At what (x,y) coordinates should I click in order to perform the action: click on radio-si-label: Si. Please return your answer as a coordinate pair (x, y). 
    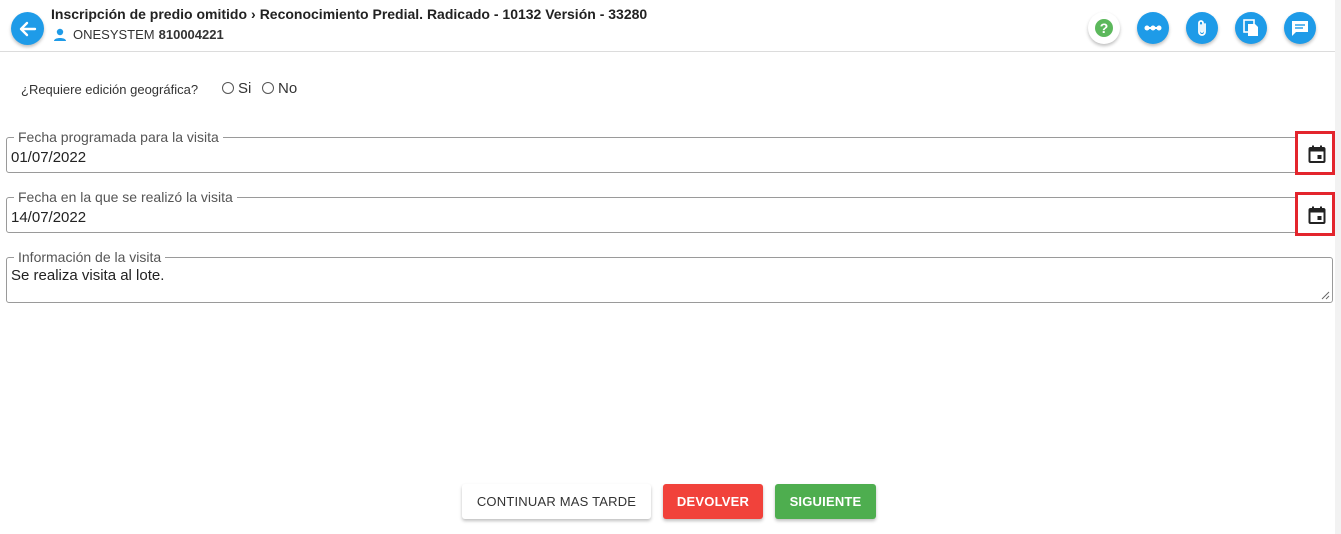
    Looking at the image, I should click on (245, 88).